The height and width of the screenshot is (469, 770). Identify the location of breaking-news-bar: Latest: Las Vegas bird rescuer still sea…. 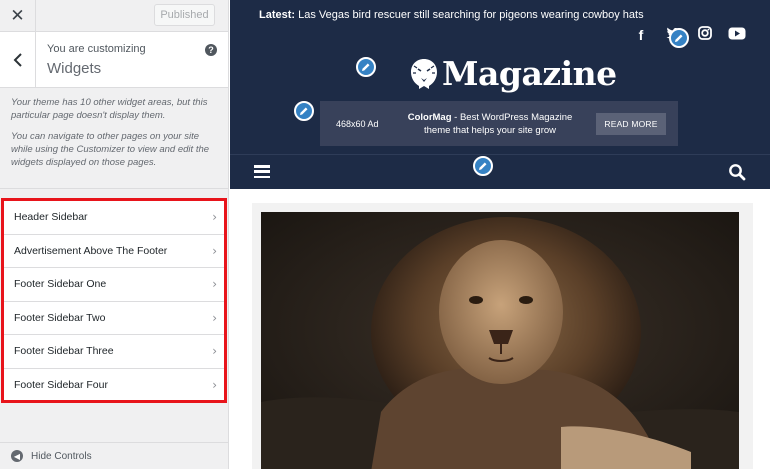
(451, 15).